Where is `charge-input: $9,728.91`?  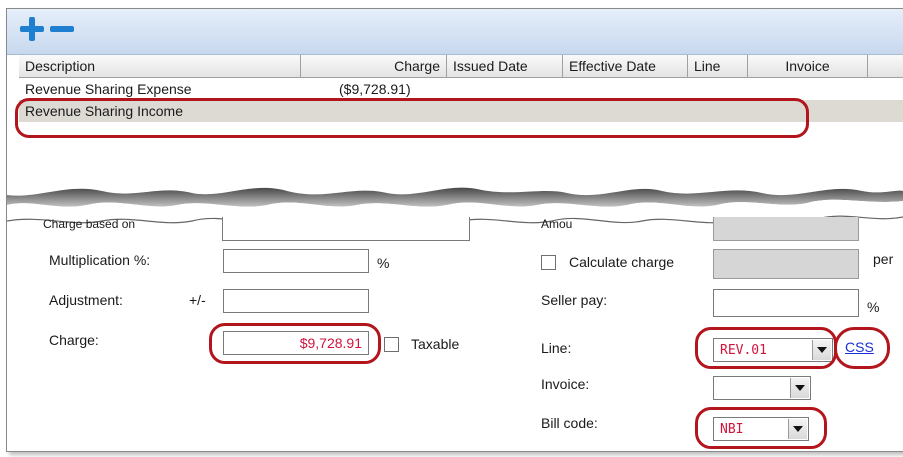
charge-input: $9,728.91 is located at coordinates (296, 343).